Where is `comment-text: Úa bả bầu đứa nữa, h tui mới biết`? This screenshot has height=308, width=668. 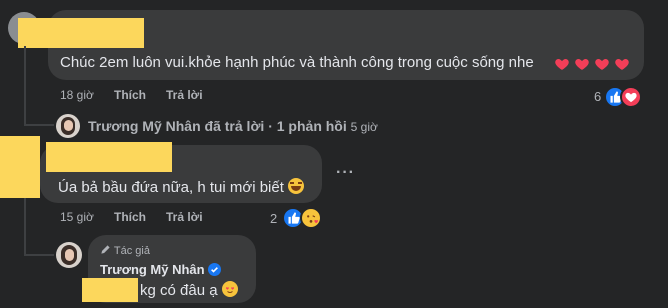
comment-text: Úa bả bầu đứa nữa, h tui mới biết is located at coordinates (181, 187).